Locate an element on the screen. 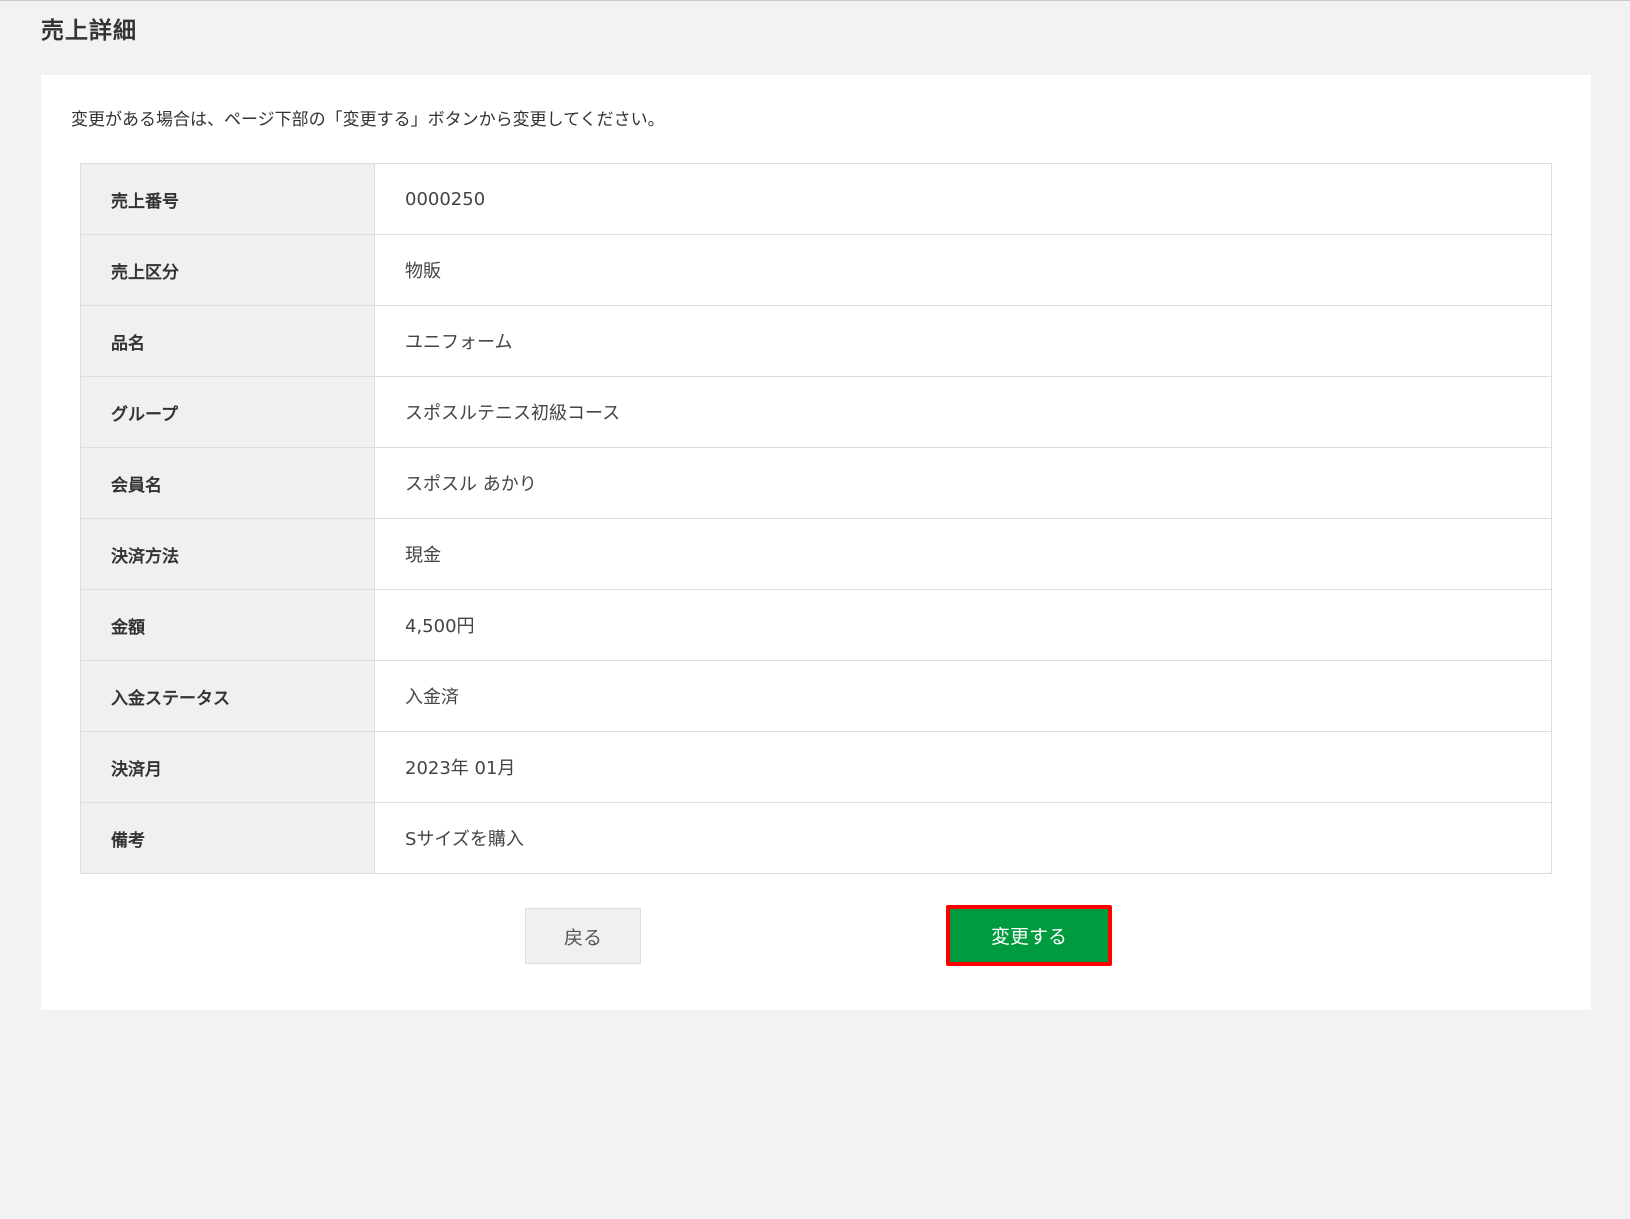 This screenshot has width=1630, height=1219. row-value-payment-status: 入金済 is located at coordinates (963, 696).